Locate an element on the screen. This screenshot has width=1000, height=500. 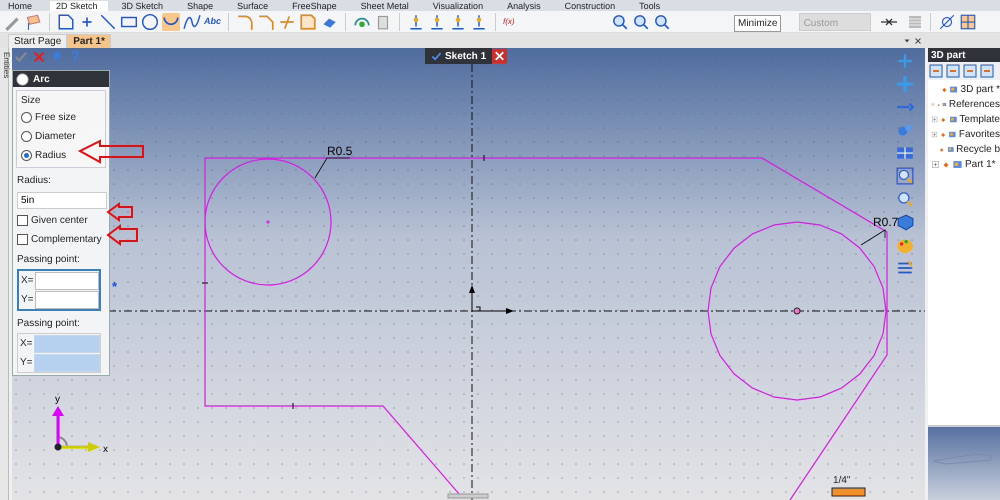
scale-bar is located at coordinates (849, 492).